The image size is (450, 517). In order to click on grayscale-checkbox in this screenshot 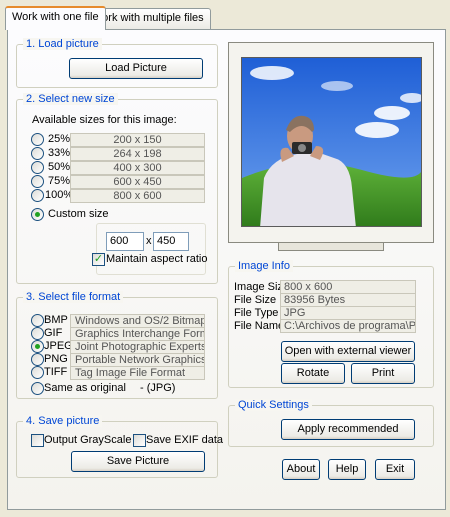, I will do `click(37, 440)`.